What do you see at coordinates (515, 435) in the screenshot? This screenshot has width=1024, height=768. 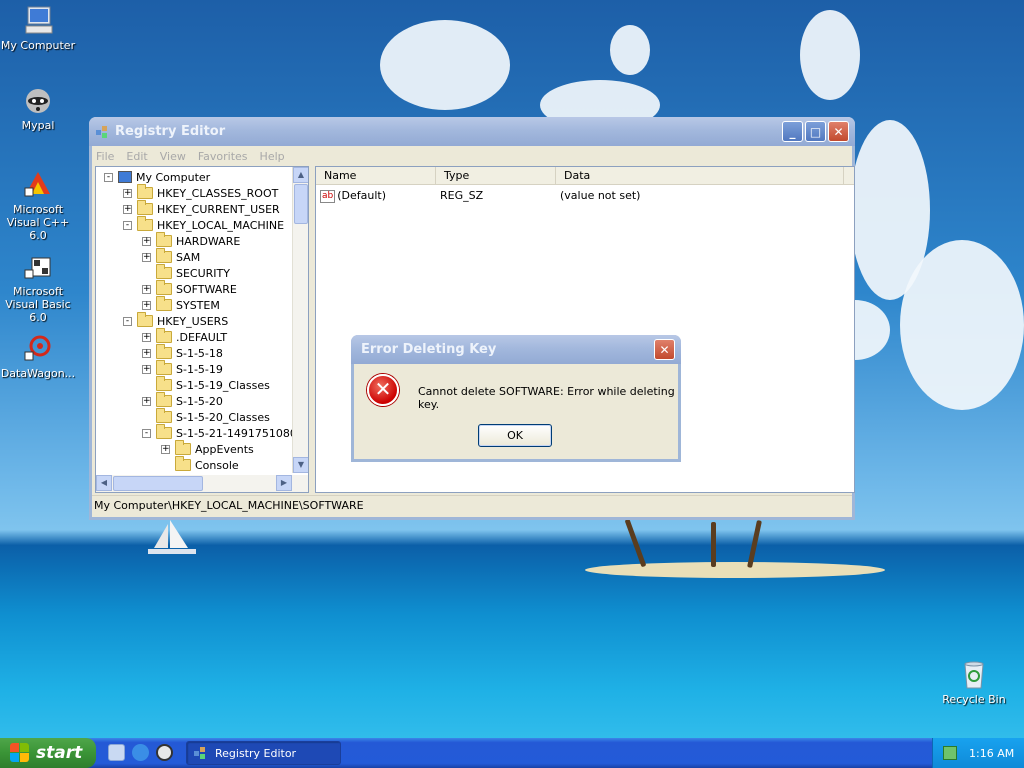 I see `ok-button: OK` at bounding box center [515, 435].